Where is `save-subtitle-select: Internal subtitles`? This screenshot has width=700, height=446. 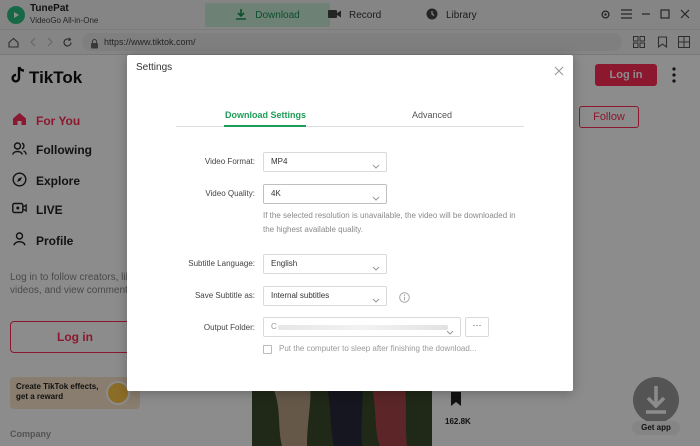 save-subtitle-select: Internal subtitles is located at coordinates (325, 296).